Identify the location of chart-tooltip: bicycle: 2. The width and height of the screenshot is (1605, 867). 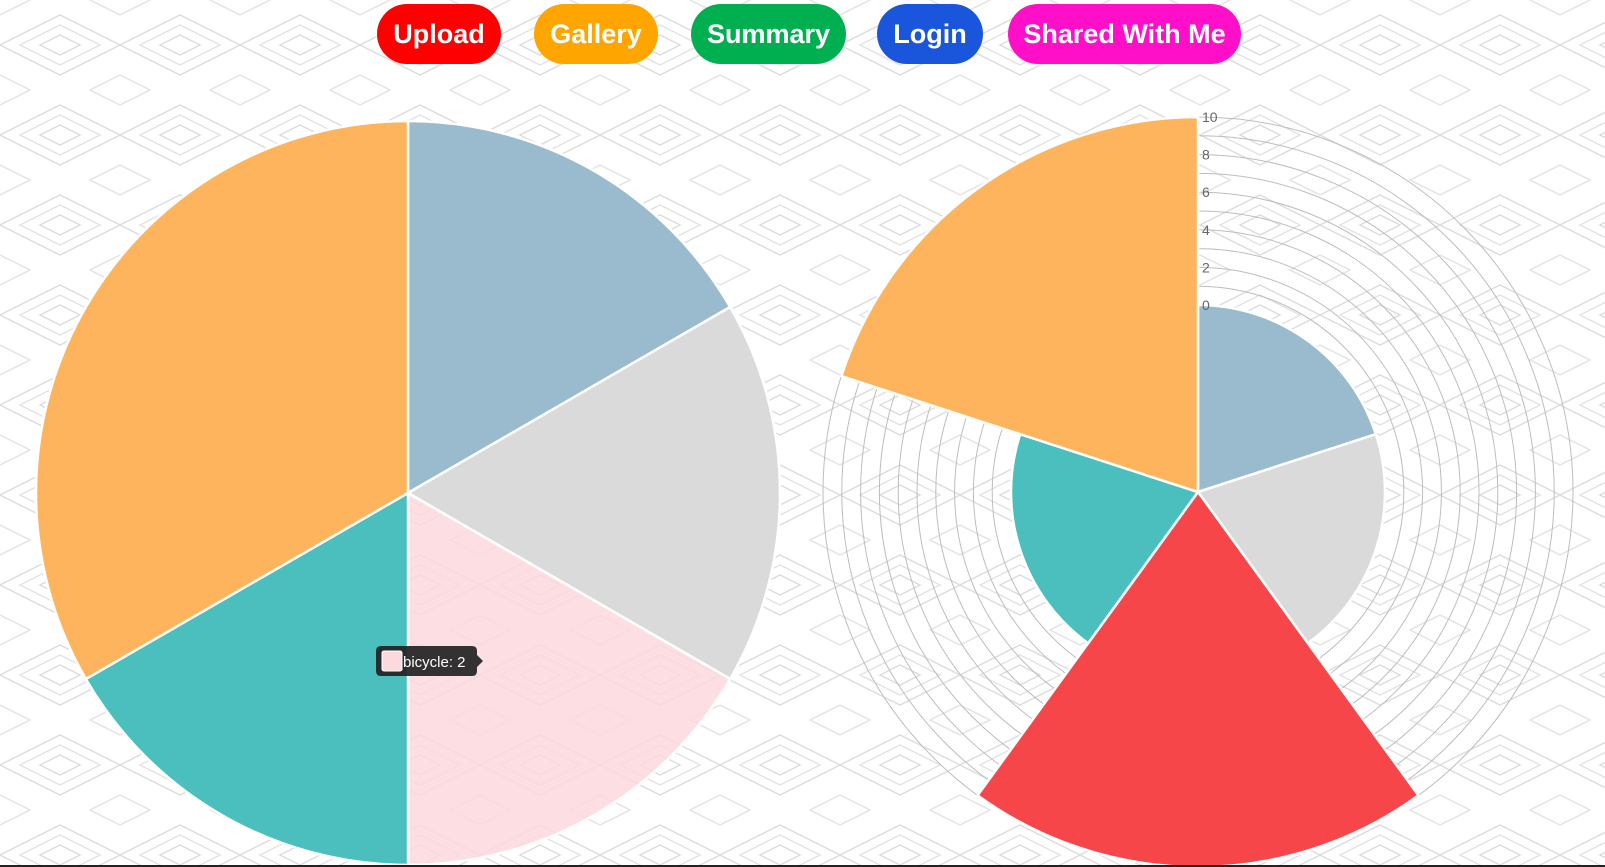
(429, 661).